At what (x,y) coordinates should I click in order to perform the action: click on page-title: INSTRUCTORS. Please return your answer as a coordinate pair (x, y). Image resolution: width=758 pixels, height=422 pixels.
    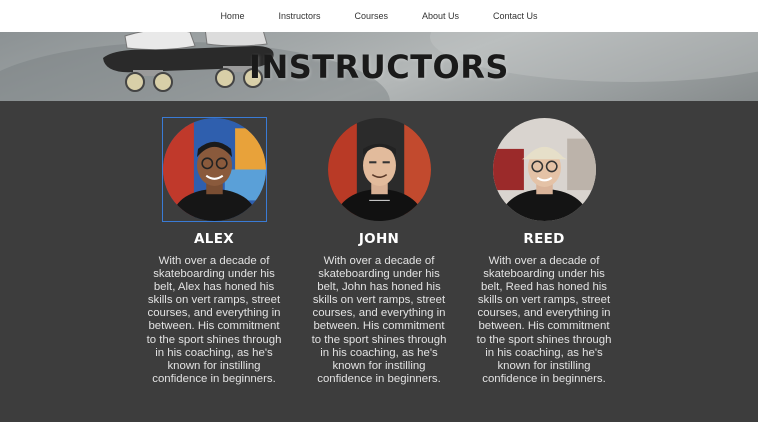
    Looking at the image, I should click on (379, 67).